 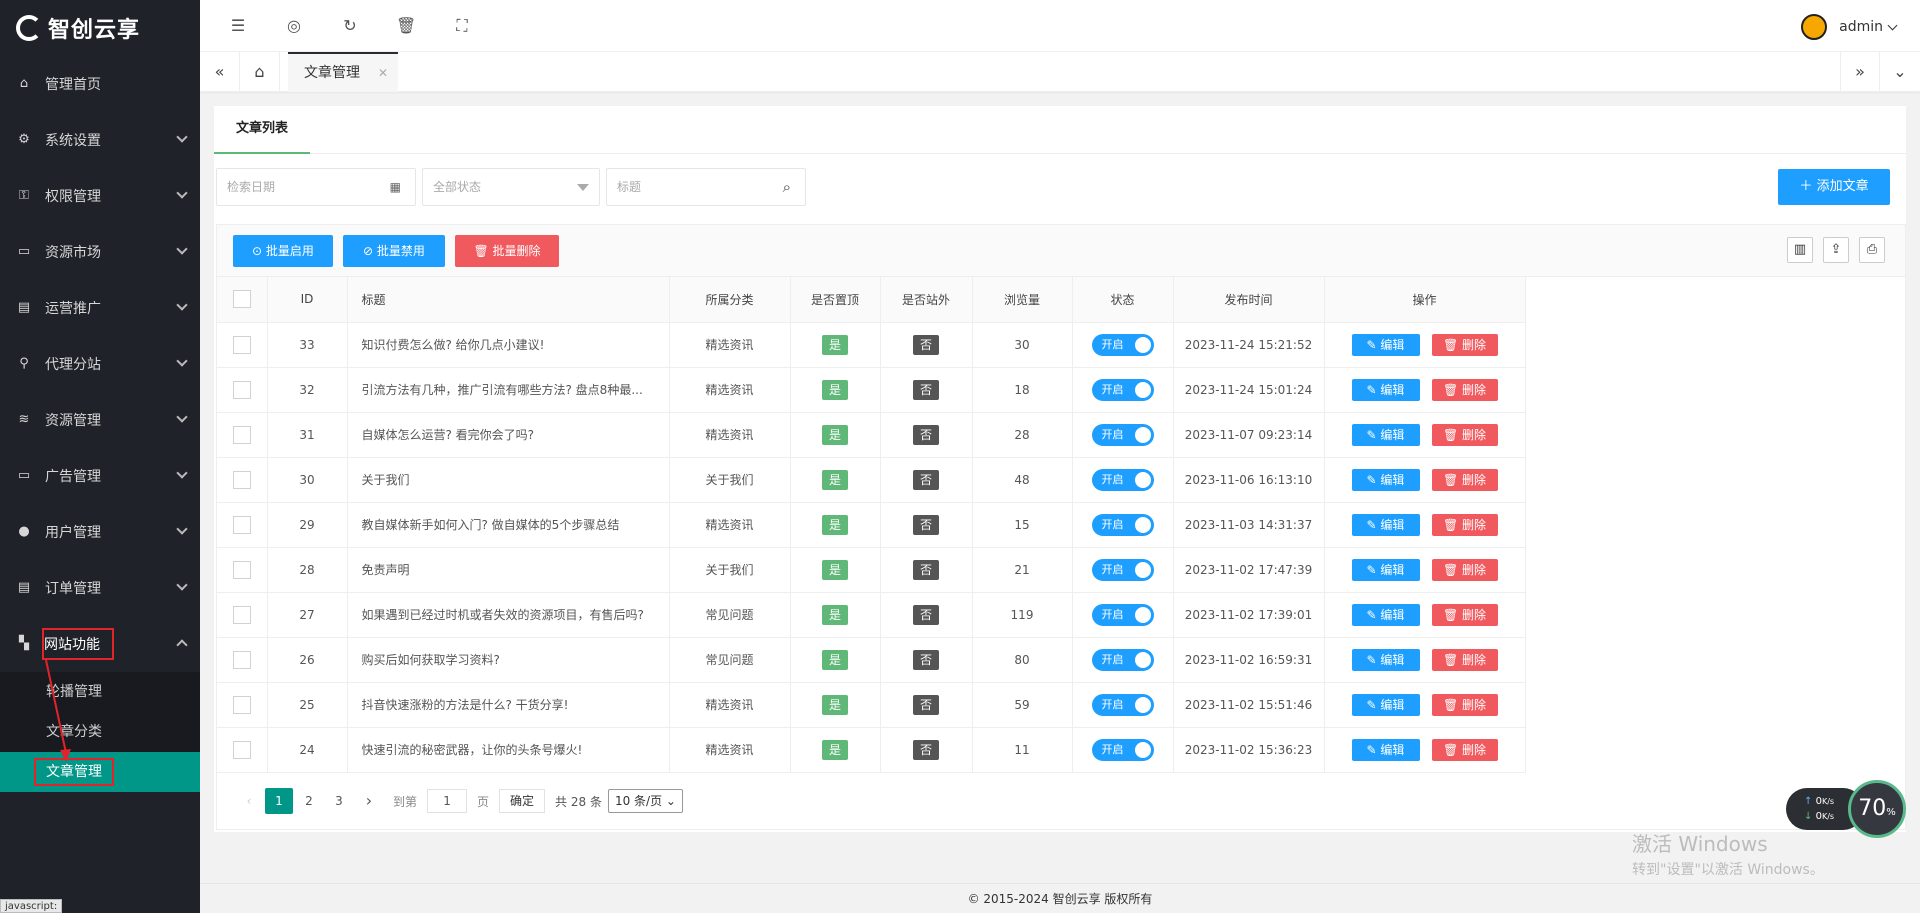 I want to click on tab-article-manage: 文章管理 ✕, so click(x=343, y=72).